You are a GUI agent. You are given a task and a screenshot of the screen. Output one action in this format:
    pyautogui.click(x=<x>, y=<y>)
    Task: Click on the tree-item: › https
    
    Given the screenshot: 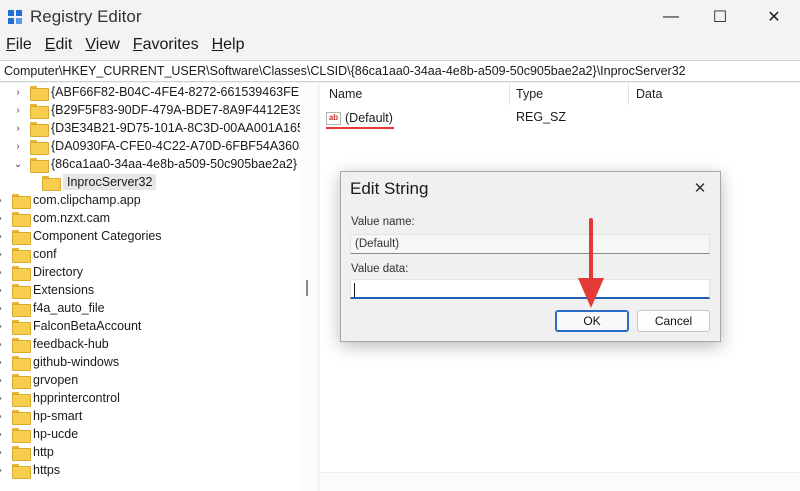 What is the action you would take?
    pyautogui.click(x=30, y=470)
    